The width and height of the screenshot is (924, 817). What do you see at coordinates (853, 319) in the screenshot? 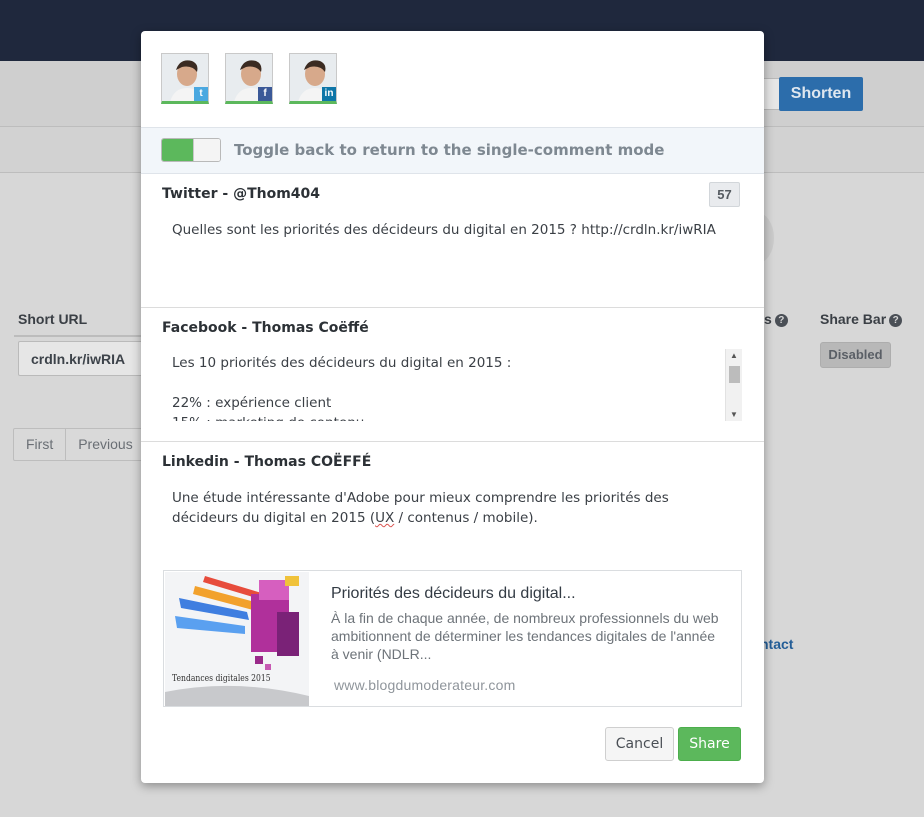
I see `column-header-share-bar-label: Share Bar` at bounding box center [853, 319].